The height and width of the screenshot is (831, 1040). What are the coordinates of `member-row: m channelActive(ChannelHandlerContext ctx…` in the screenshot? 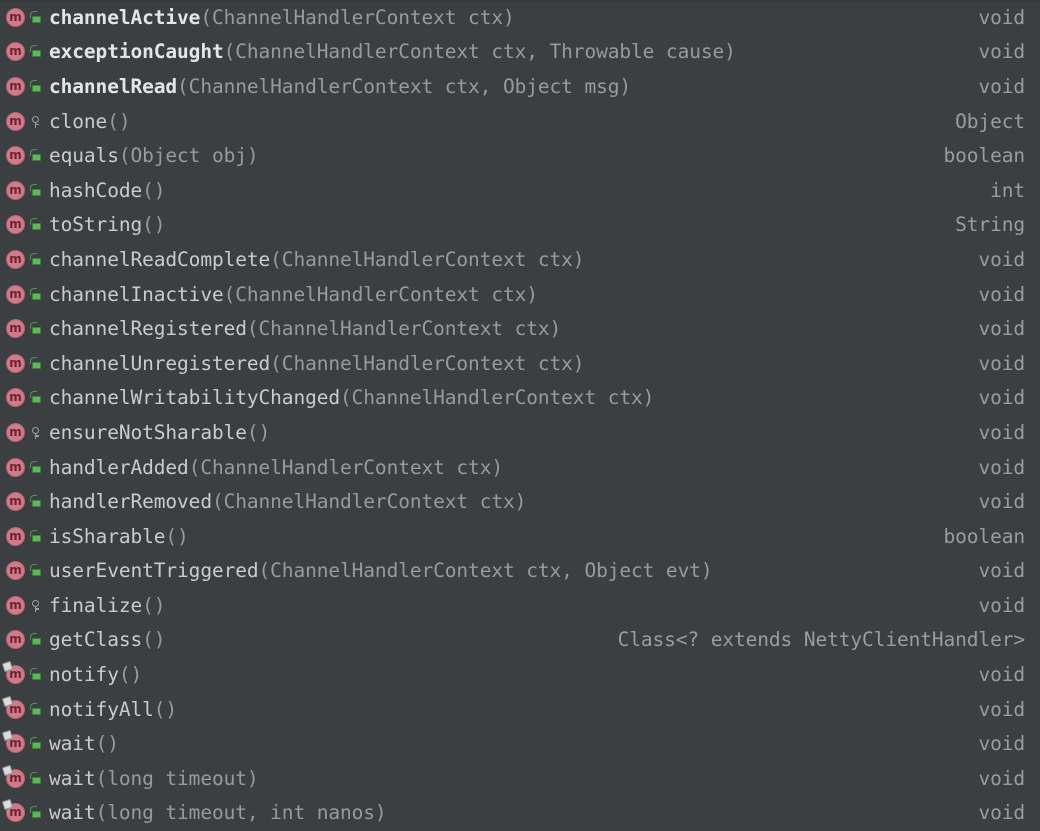 It's located at (520, 17).